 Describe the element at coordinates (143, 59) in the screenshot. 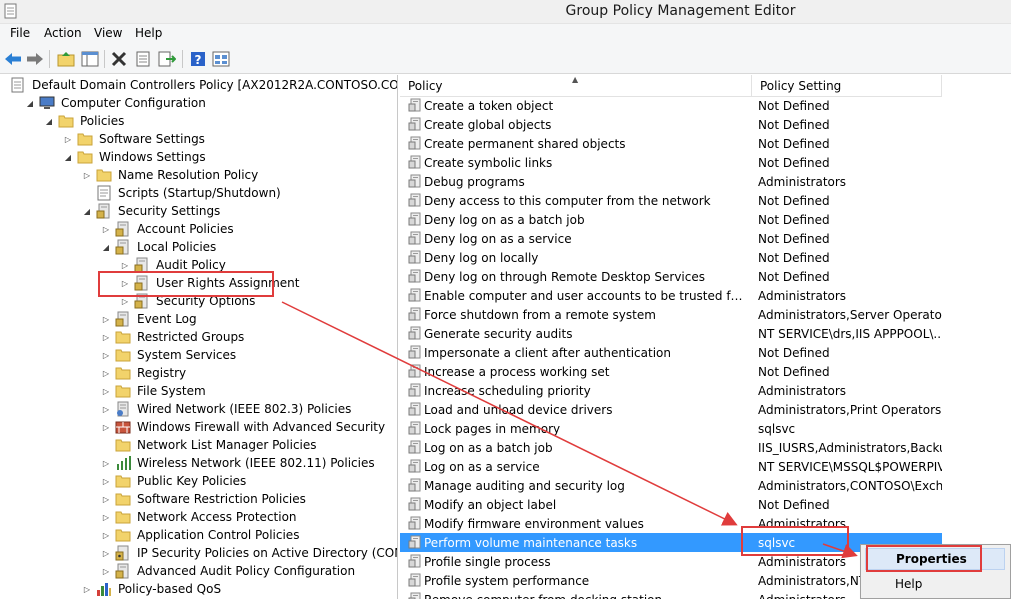

I see `properties-icon` at that location.